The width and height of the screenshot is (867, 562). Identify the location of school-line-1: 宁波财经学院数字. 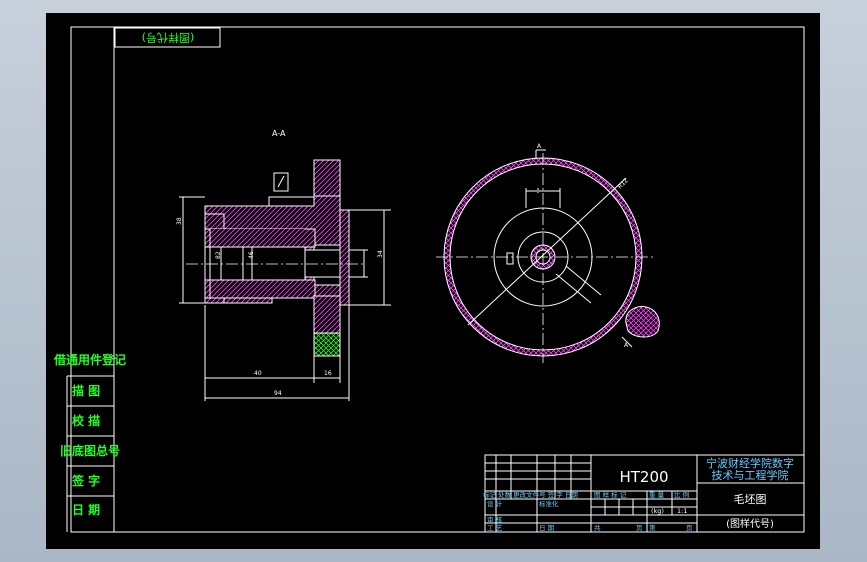
(750, 463).